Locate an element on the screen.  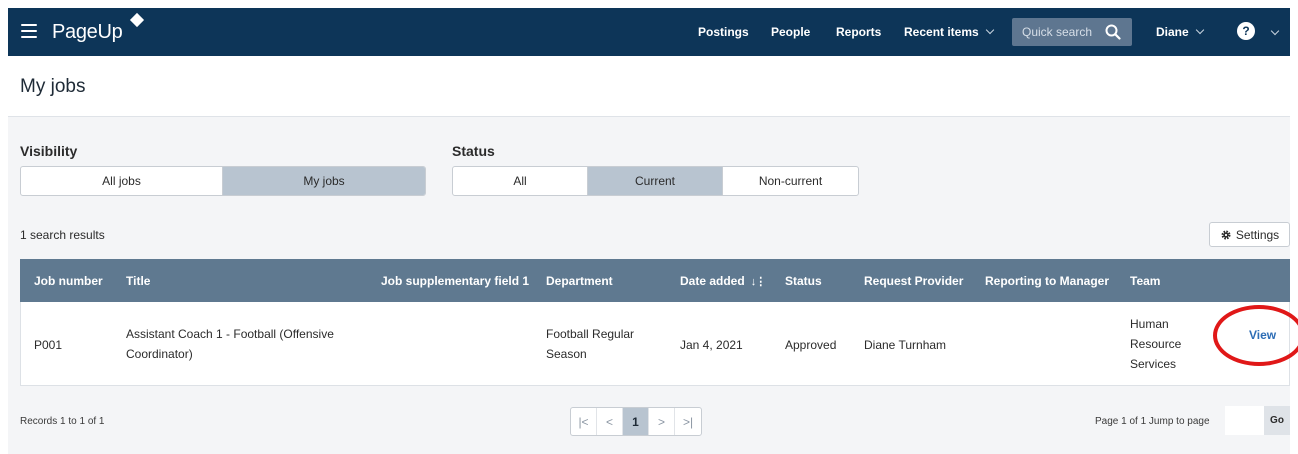
page-number-current: 1 is located at coordinates (636, 421).